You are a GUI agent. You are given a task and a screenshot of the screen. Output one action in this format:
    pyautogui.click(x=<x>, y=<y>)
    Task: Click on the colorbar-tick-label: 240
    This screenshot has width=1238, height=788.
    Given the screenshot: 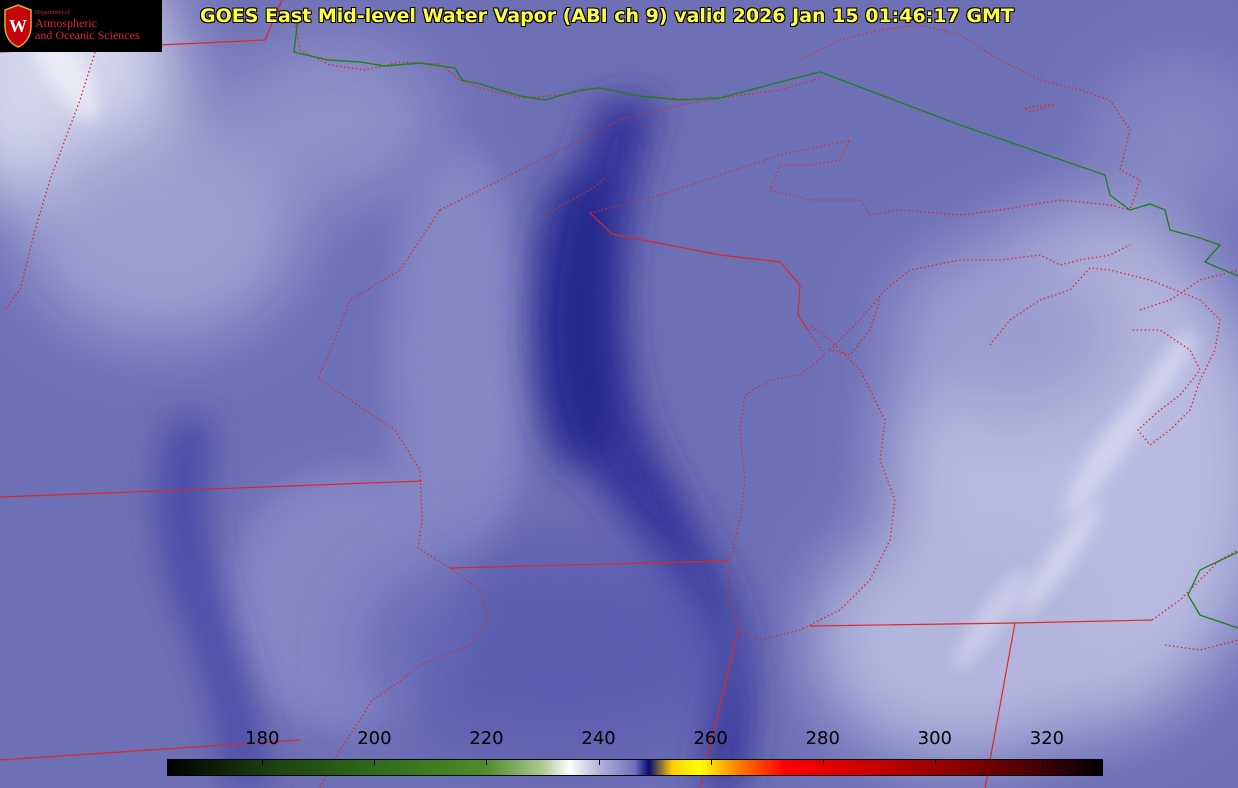 What is the action you would take?
    pyautogui.click(x=598, y=738)
    